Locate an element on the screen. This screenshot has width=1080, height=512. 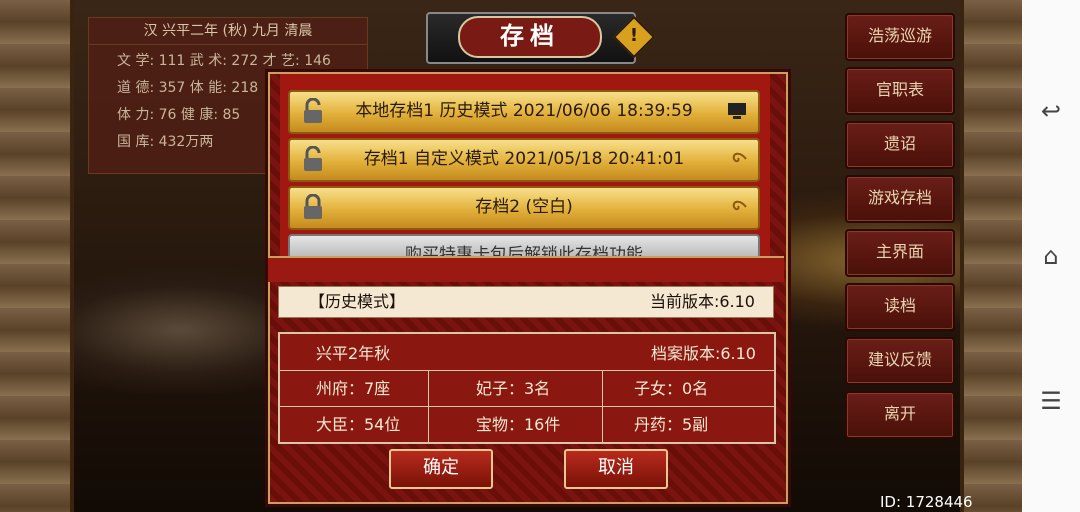
stats-line-4: 国 库: 432万两 is located at coordinates (165, 142).